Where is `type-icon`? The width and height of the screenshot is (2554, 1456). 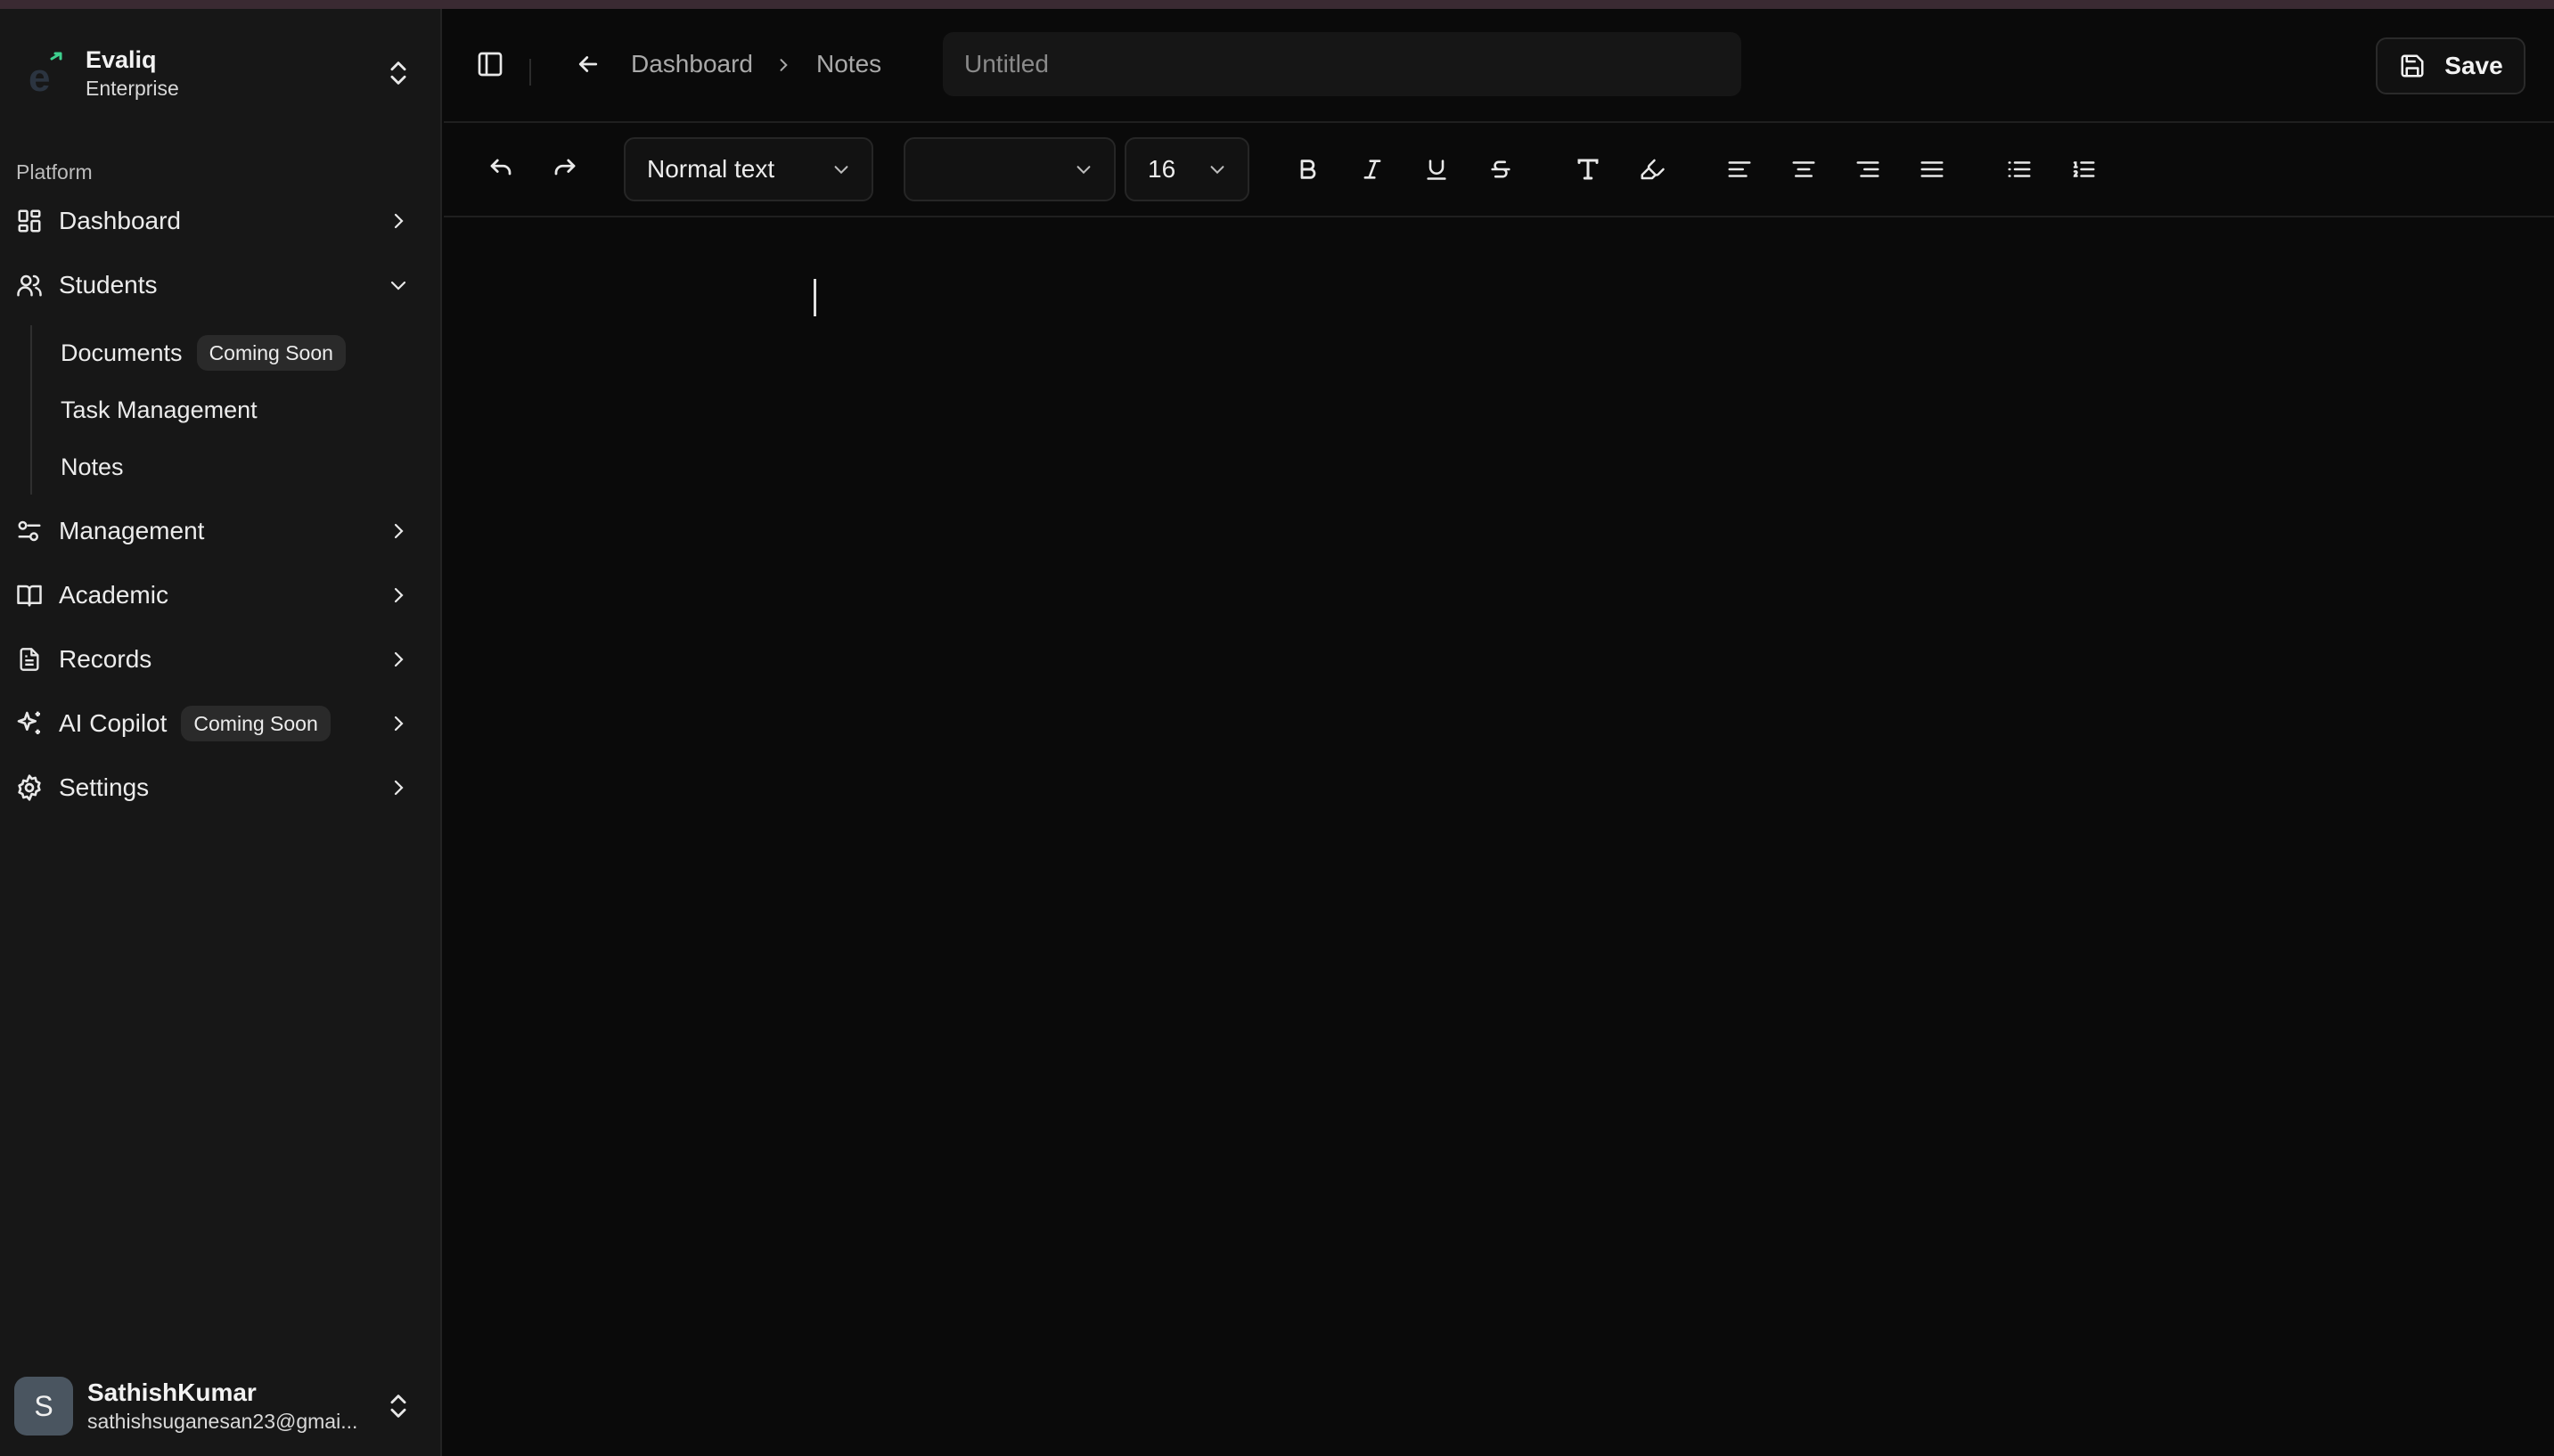 type-icon is located at coordinates (1588, 170).